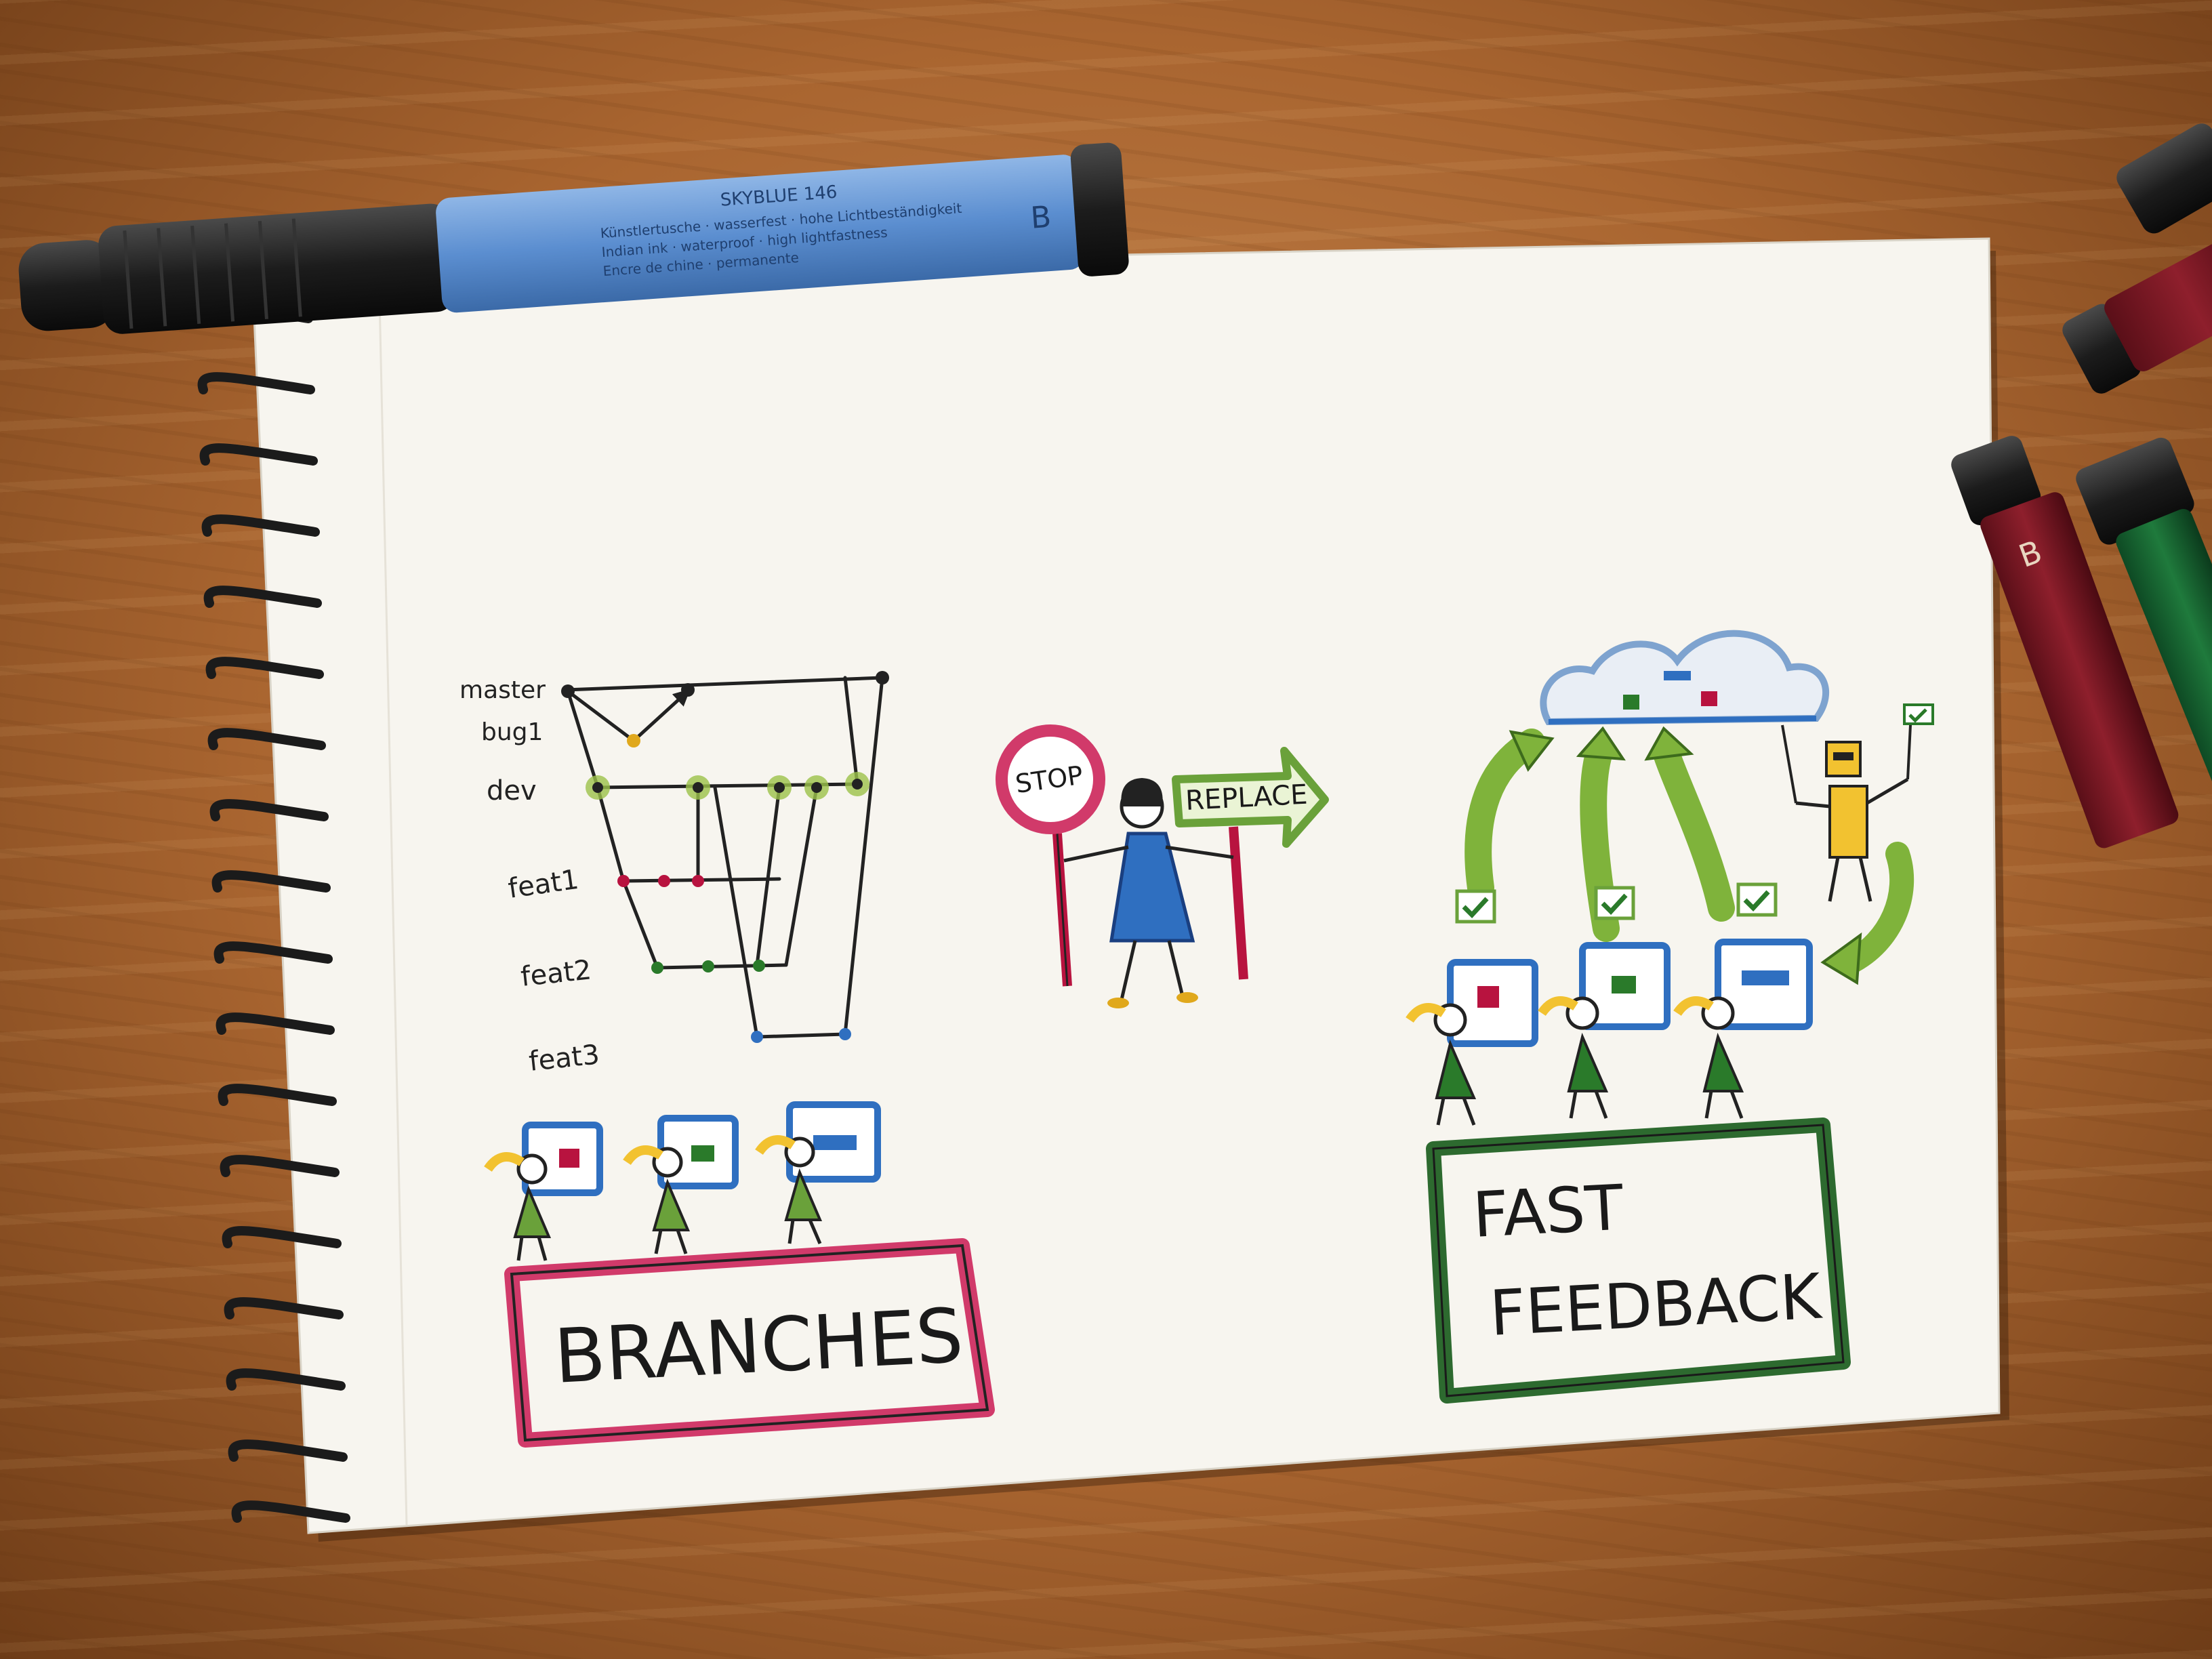 Image resolution: width=2212 pixels, height=1659 pixels. Describe the element at coordinates (1247, 798) in the screenshot. I see `replace-arrow-text: REPLACE` at that location.